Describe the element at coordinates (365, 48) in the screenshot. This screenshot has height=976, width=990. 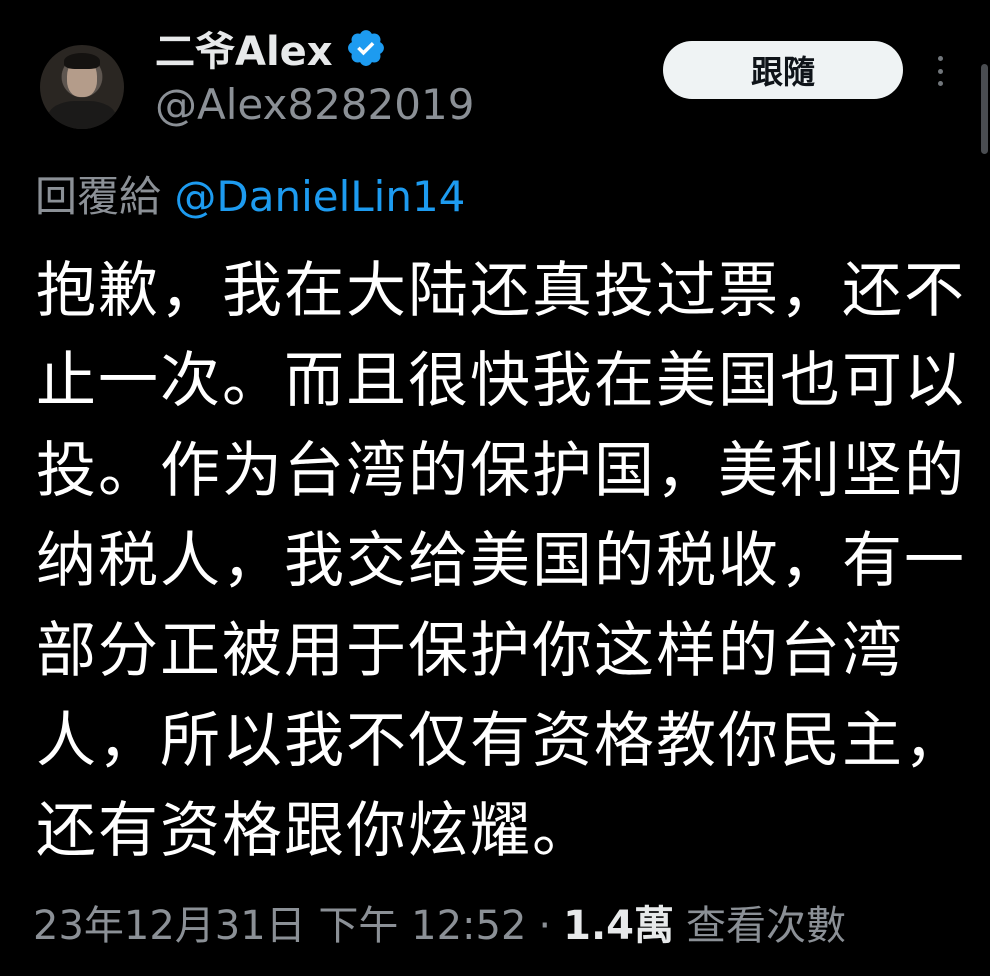
I see `verified-badge-icon` at that location.